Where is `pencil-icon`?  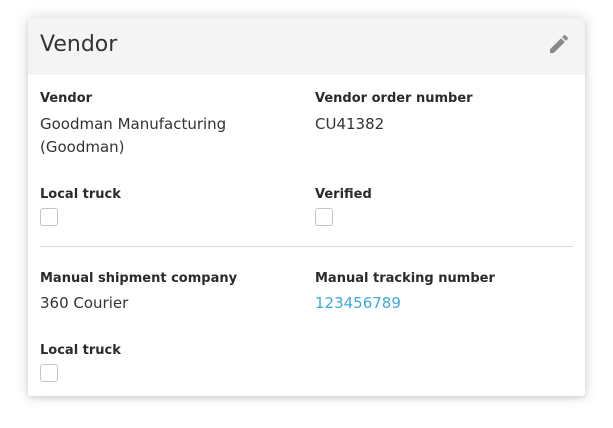
pencil-icon is located at coordinates (559, 43).